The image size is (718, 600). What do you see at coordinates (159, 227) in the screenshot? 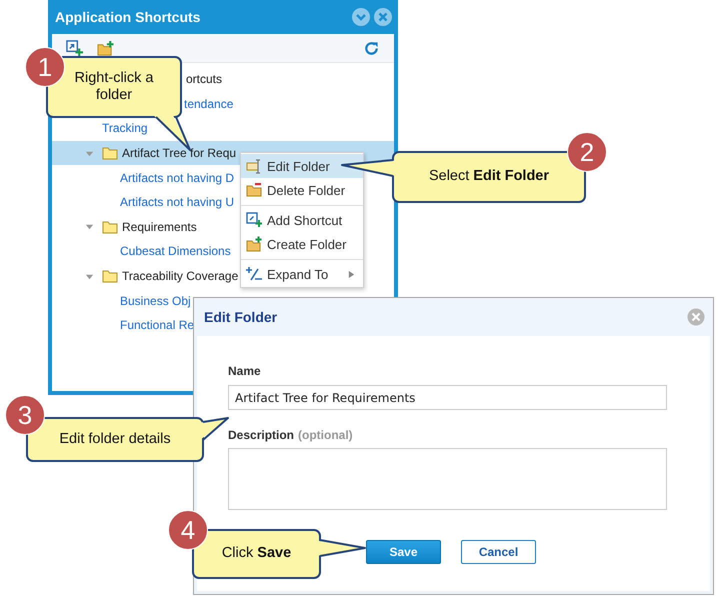
I see `folder-label: Requirements` at bounding box center [159, 227].